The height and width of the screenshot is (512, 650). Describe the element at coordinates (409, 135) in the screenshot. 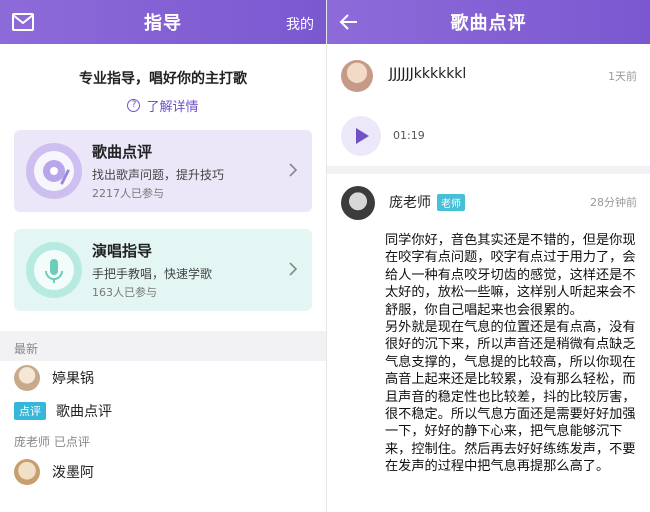

I see `audio-duration: 01:19` at that location.